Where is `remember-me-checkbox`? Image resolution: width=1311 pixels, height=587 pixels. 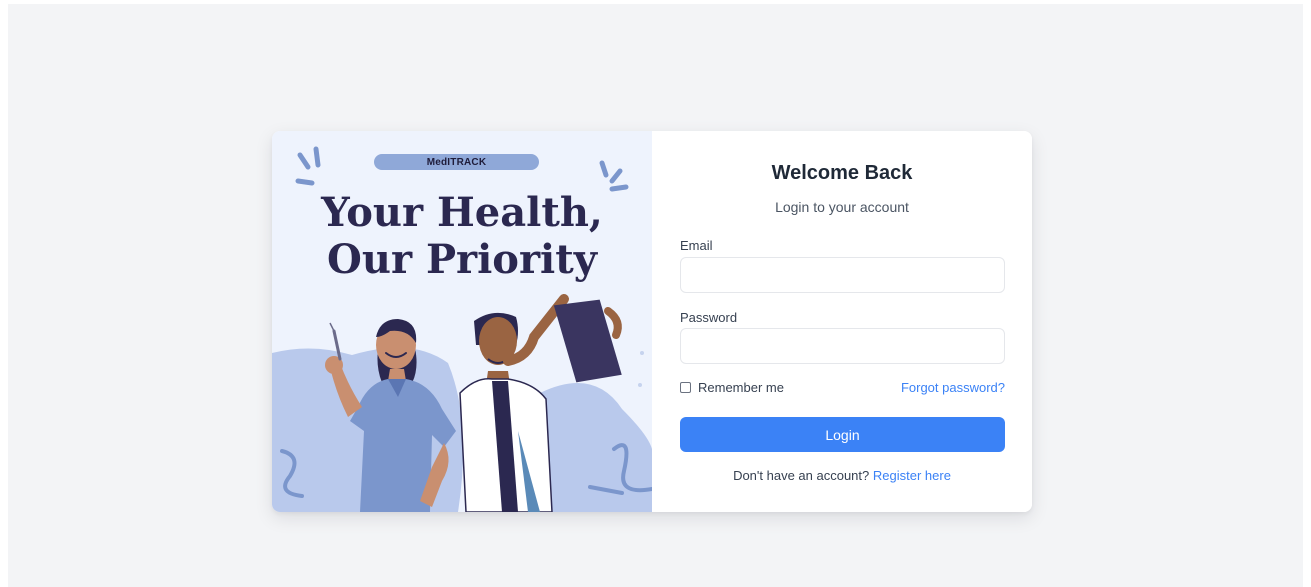 remember-me-checkbox is located at coordinates (685, 387).